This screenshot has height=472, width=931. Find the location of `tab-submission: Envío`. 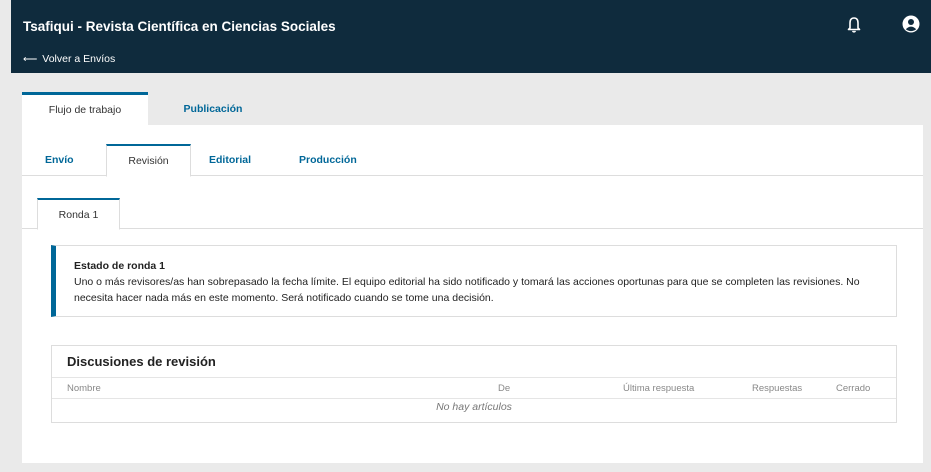

tab-submission: Envío is located at coordinates (59, 160).